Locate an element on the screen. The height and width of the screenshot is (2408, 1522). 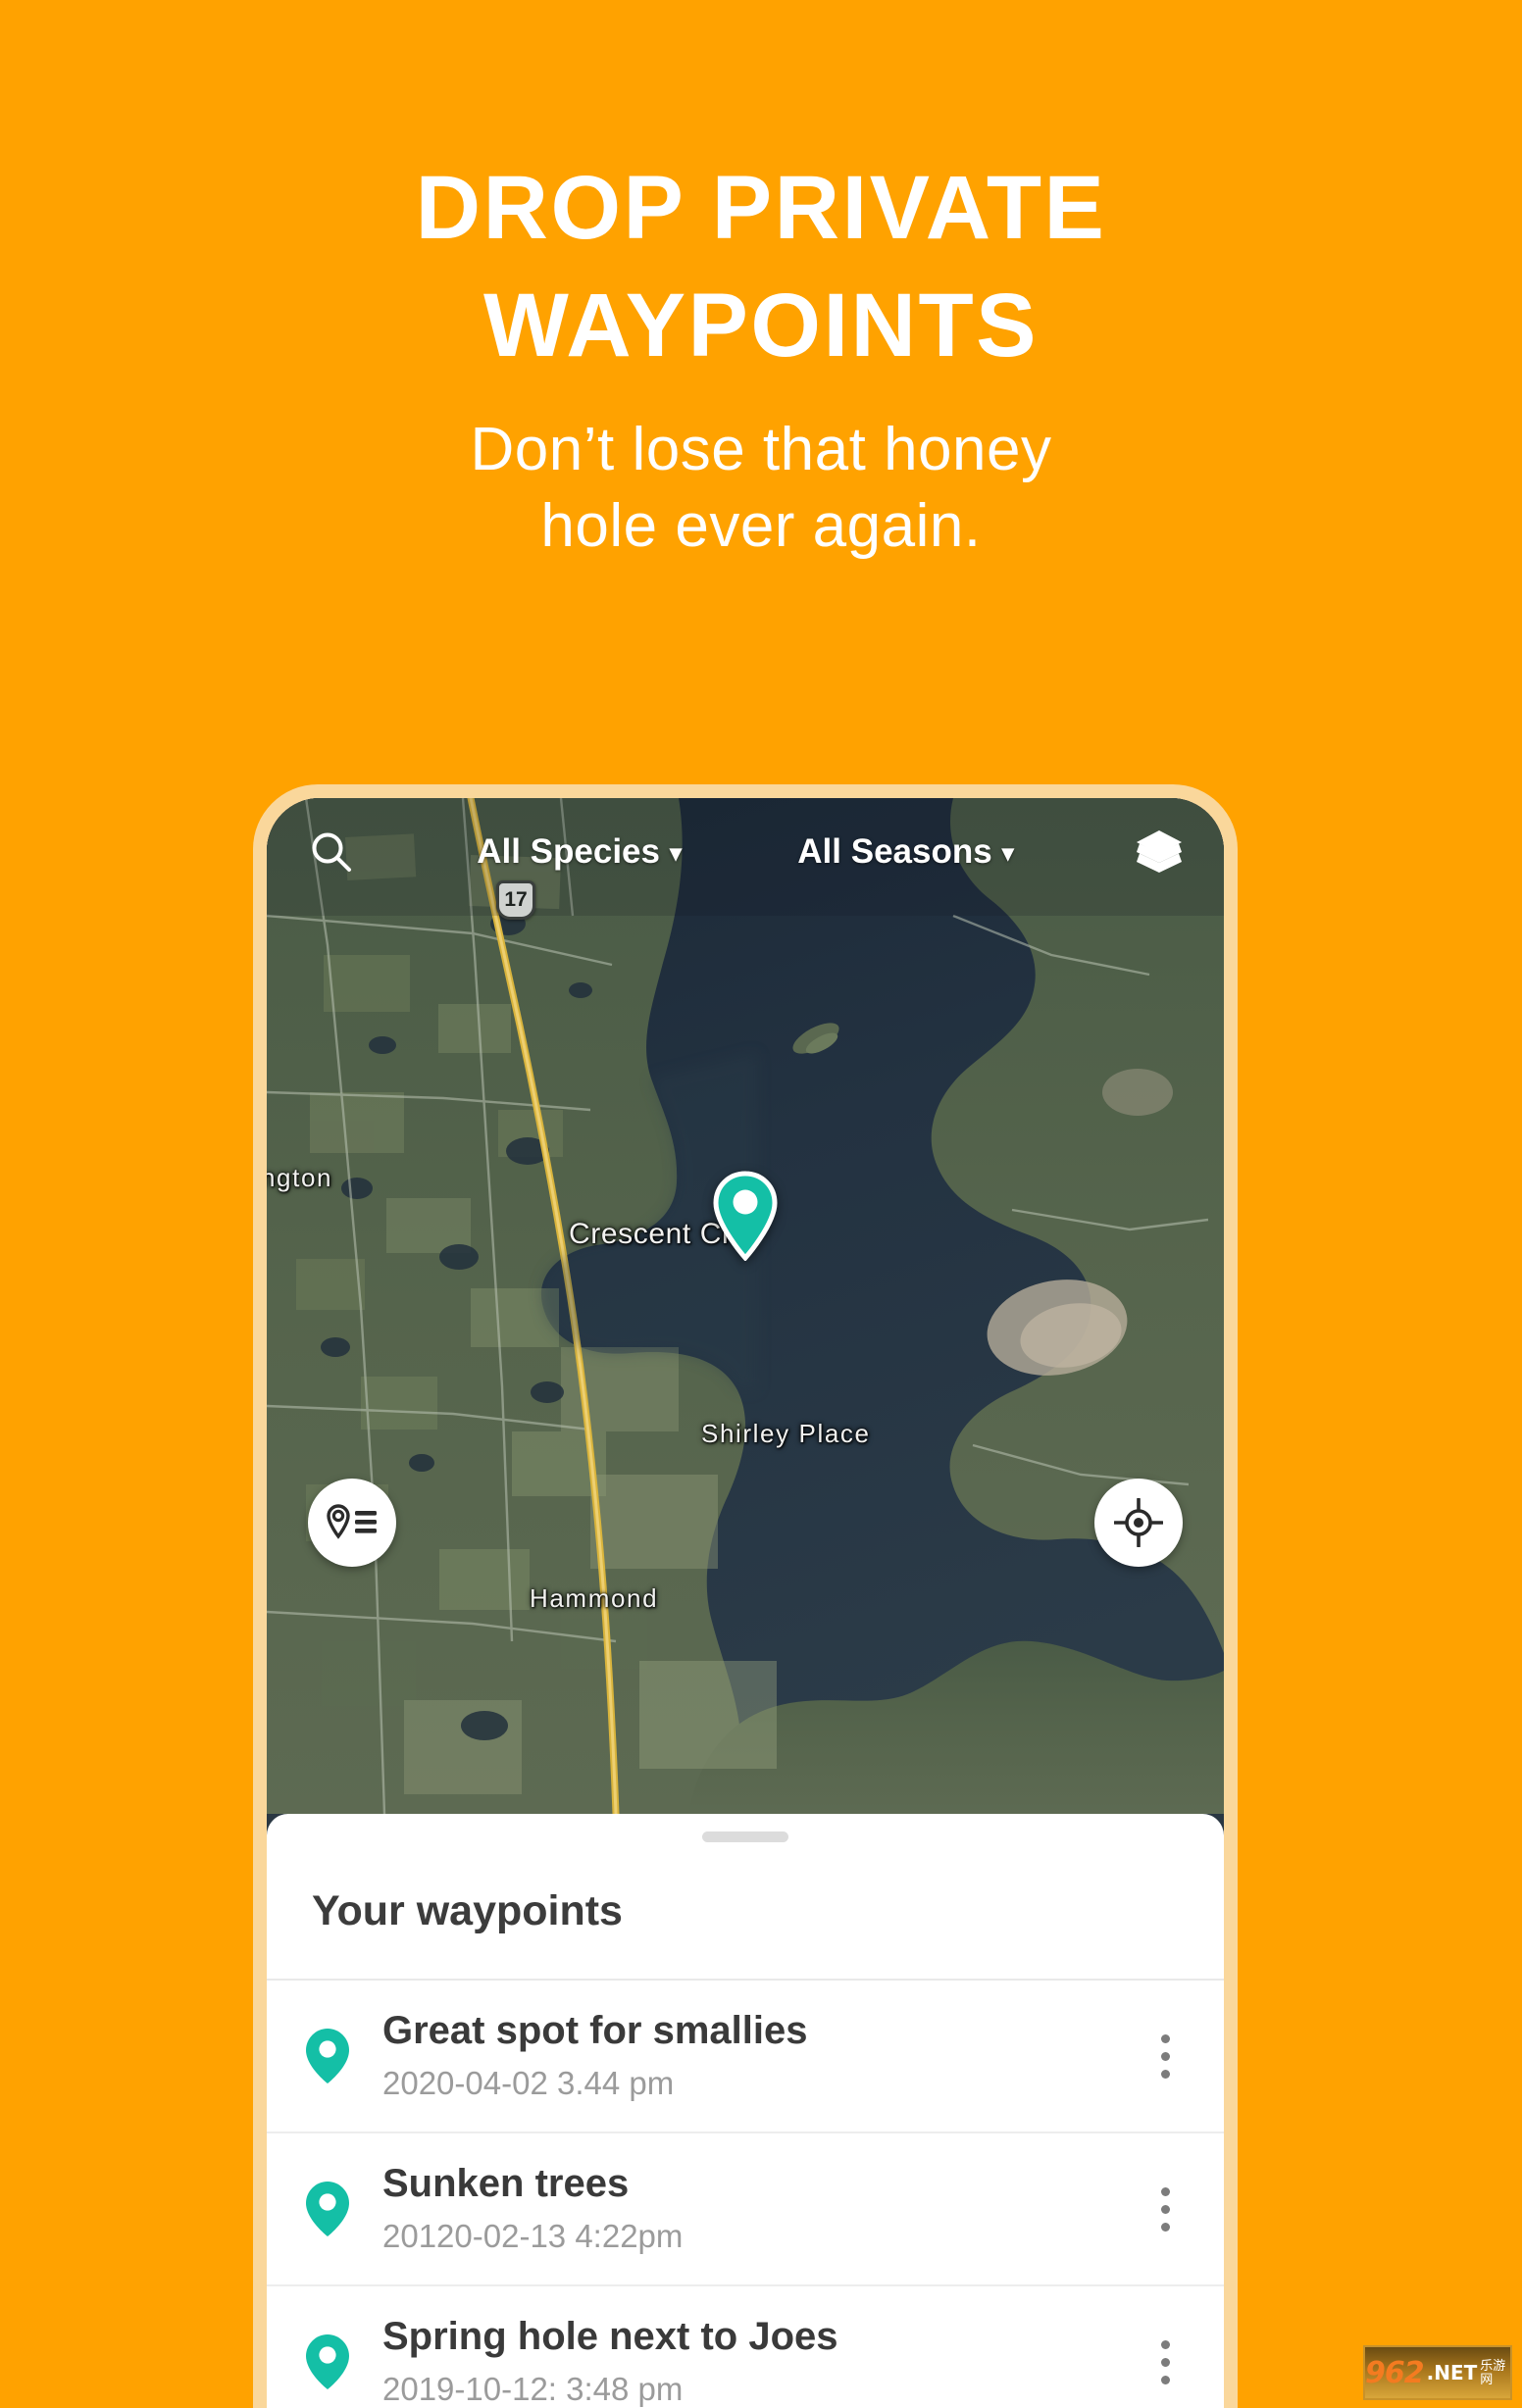
pin-list-icon is located at coordinates (352, 1521).